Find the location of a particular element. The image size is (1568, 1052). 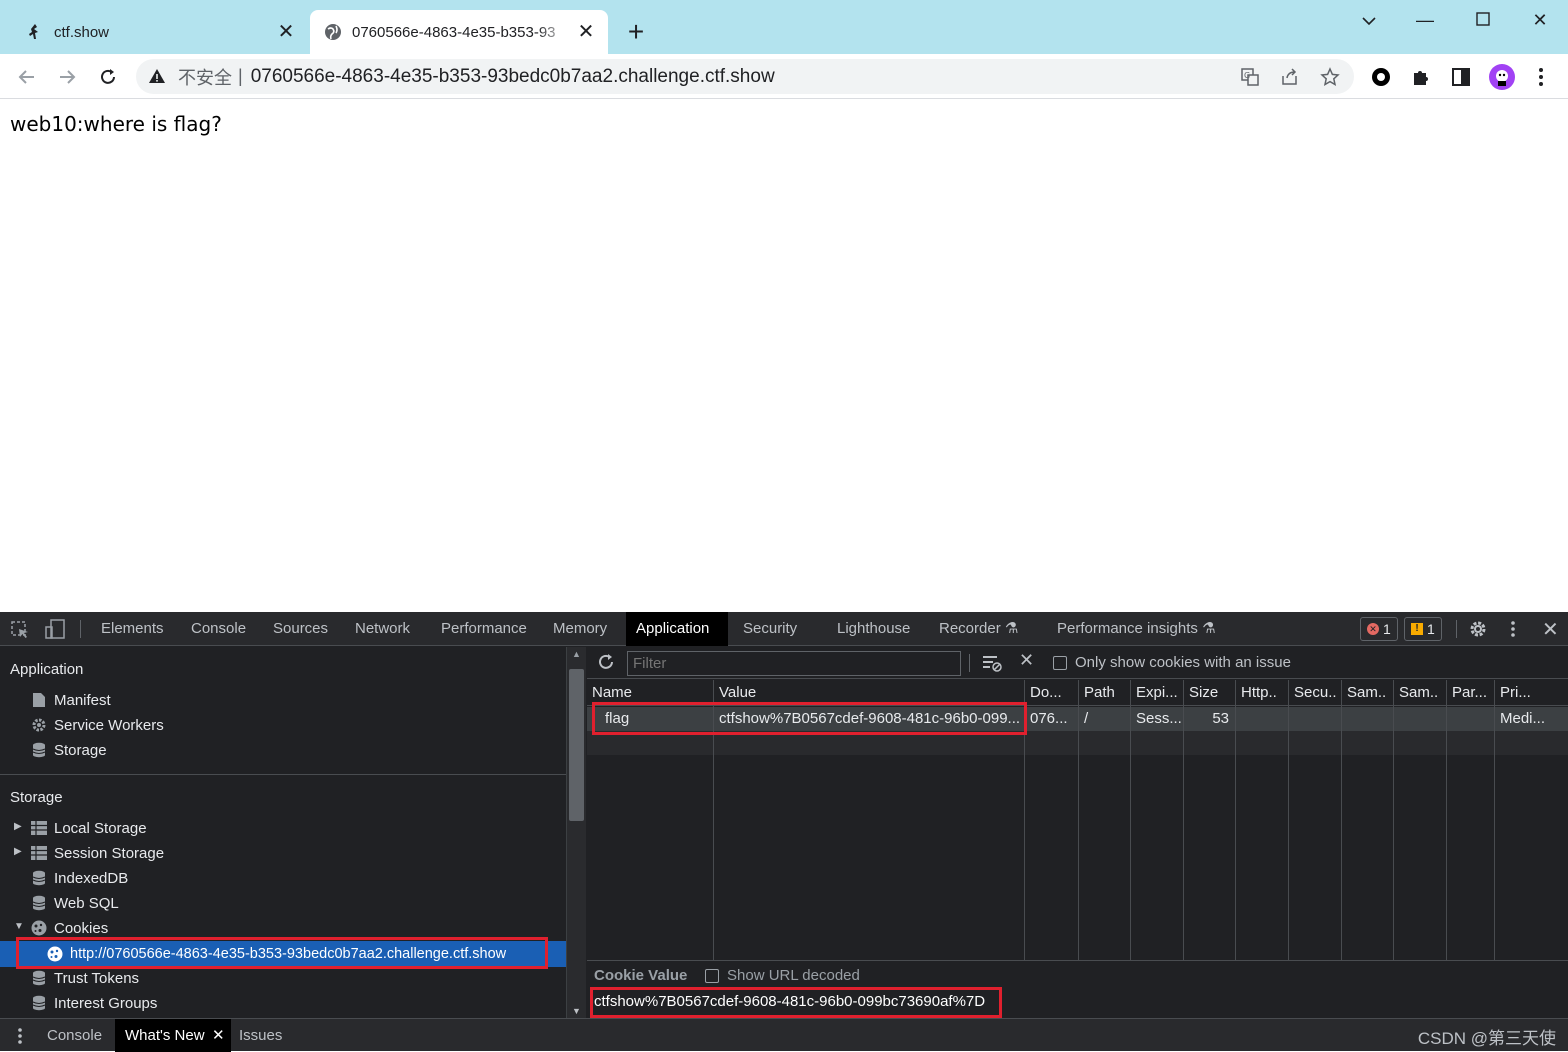

tab-performance-insights-label: Performance insights is located at coordinates (1127, 628).